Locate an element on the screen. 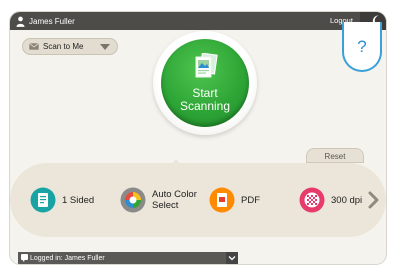 The height and width of the screenshot is (270, 399). start-button-label: Start Scanning is located at coordinates (205, 100).